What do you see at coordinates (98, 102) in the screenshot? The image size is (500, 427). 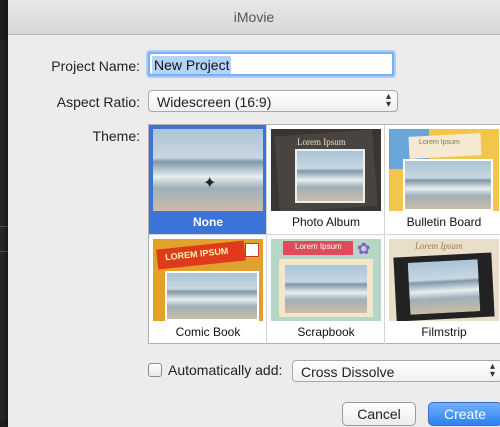 I see `aspect-ratio-label: Aspect Ratio:` at bounding box center [98, 102].